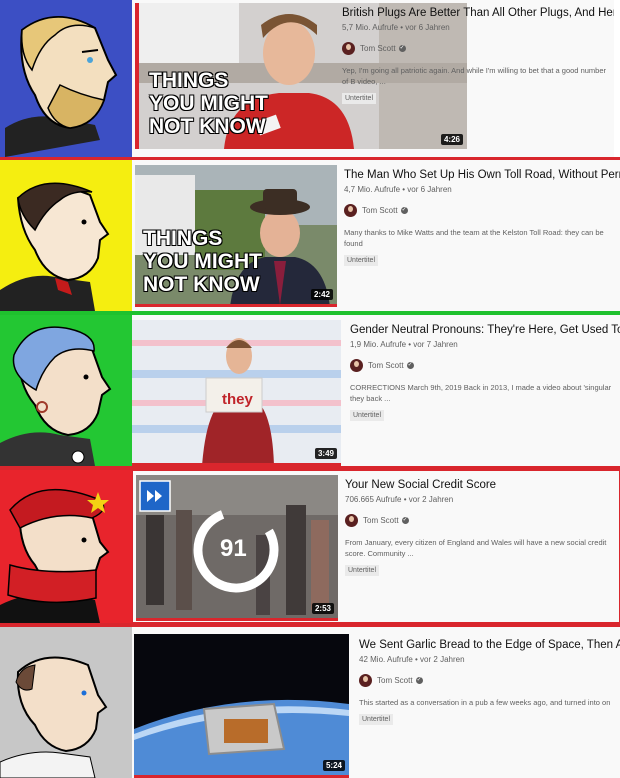  Describe the element at coordinates (55, 555) in the screenshot. I see `beret-chad-drawing` at that location.